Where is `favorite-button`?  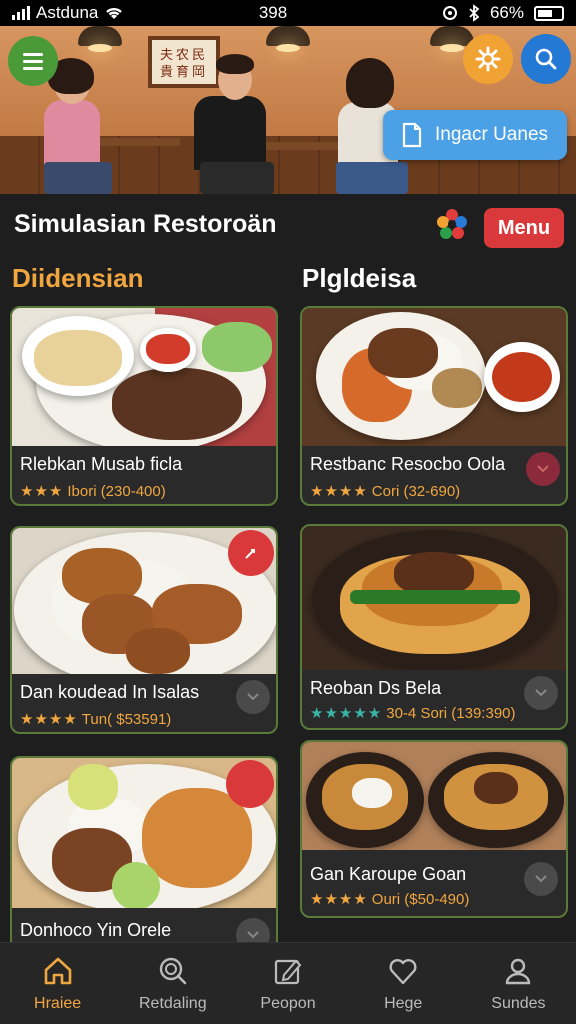 favorite-button is located at coordinates (251, 553).